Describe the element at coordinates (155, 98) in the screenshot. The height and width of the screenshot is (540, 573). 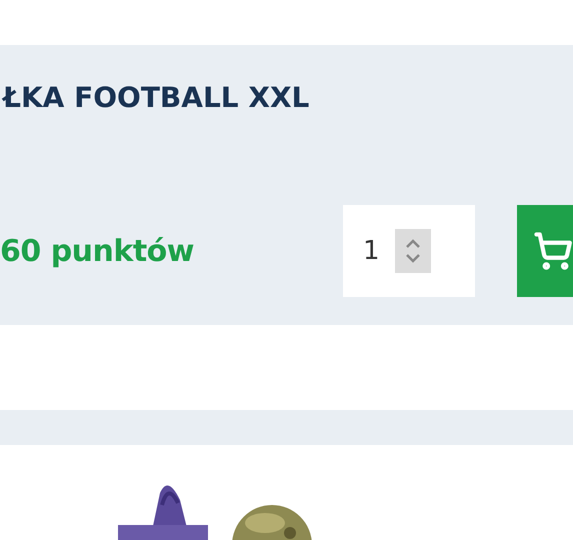
I see `product-title: ŁKA FOOTBALL XXL` at that location.